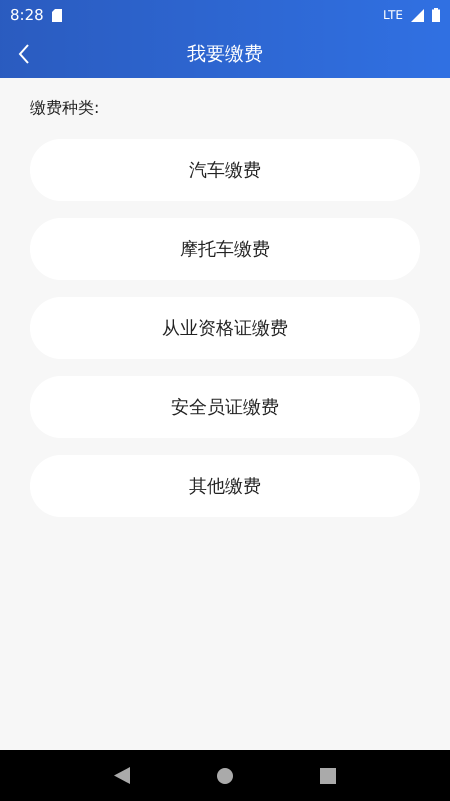 This screenshot has width=450, height=801. I want to click on signal-icon, so click(417, 15).